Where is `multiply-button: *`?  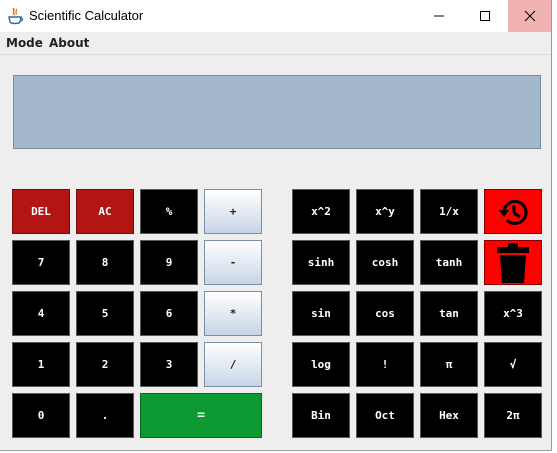 multiply-button: * is located at coordinates (233, 313).